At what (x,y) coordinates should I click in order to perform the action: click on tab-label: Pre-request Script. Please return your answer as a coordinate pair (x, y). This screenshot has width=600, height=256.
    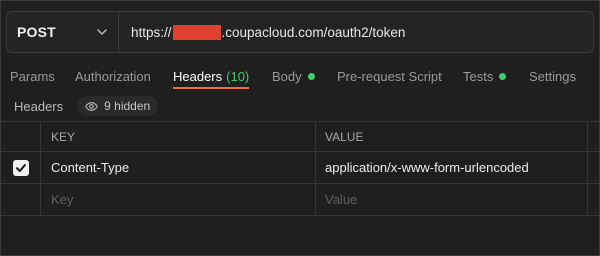
    Looking at the image, I should click on (389, 76).